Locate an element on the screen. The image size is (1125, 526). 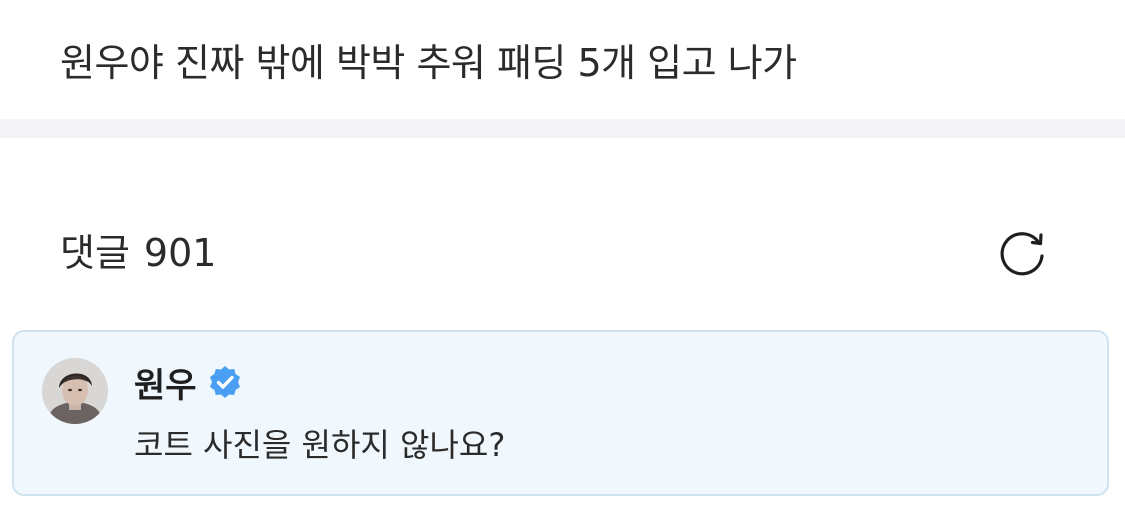
comments-label: 댓글 is located at coordinates (95, 253).